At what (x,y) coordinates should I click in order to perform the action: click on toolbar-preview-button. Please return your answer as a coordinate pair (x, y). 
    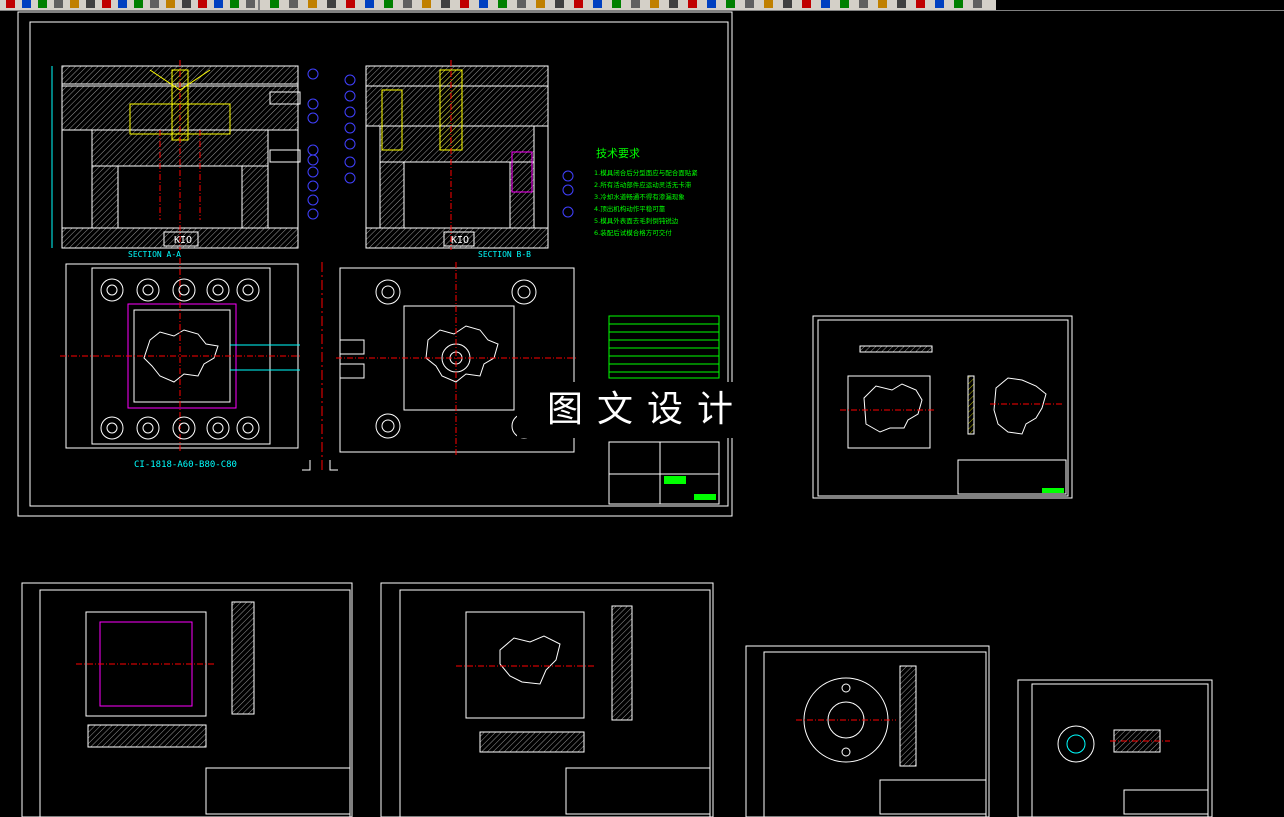
    Looking at the image, I should click on (74, 4).